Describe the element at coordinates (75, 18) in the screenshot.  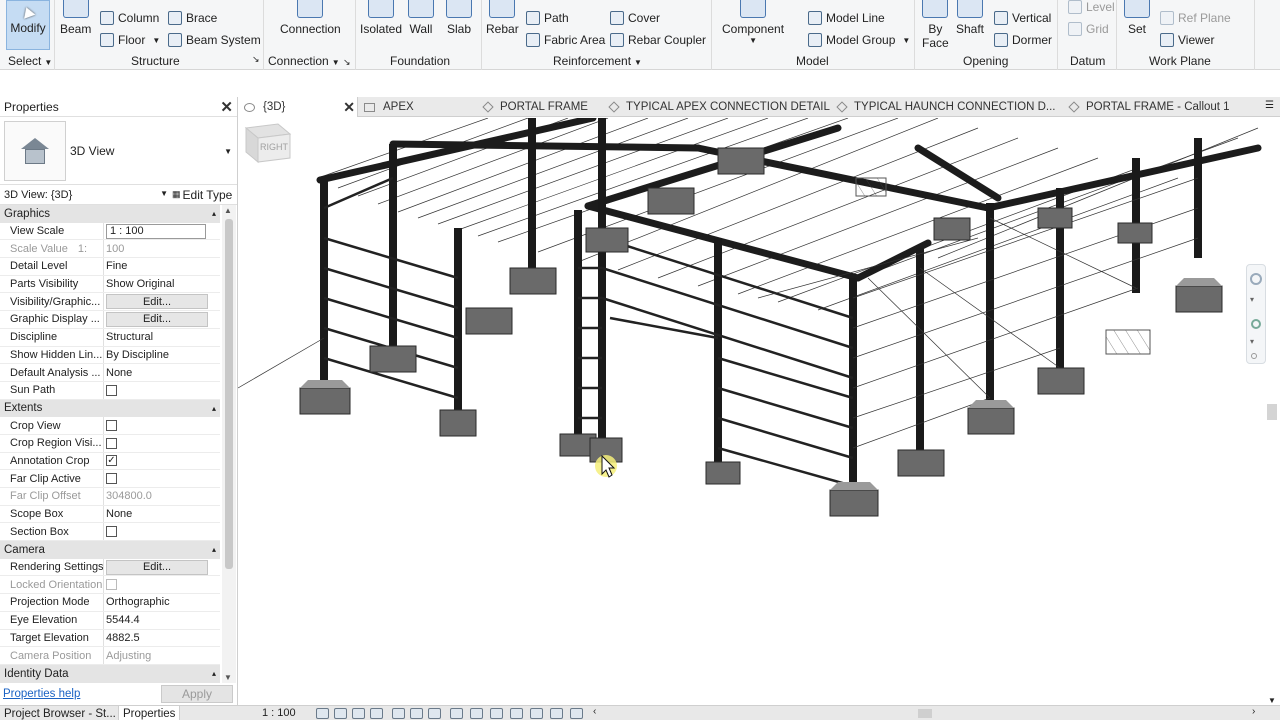
I see `beam-button: Beam` at that location.